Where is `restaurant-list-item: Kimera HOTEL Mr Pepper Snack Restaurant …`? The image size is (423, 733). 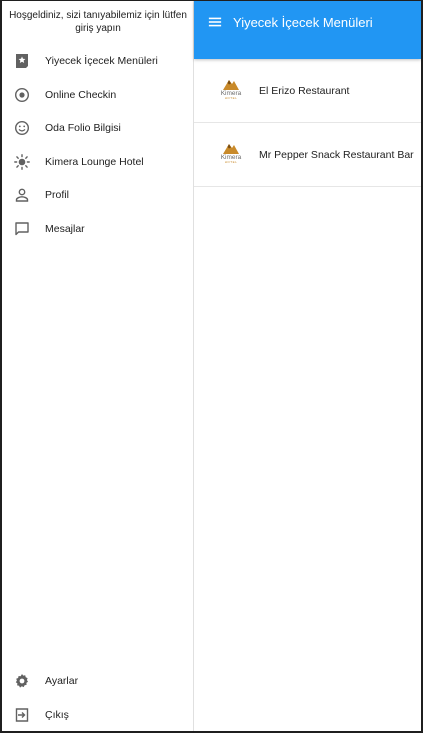
restaurant-list-item: Kimera HOTEL Mr Pepper Snack Restaurant … is located at coordinates (307, 155).